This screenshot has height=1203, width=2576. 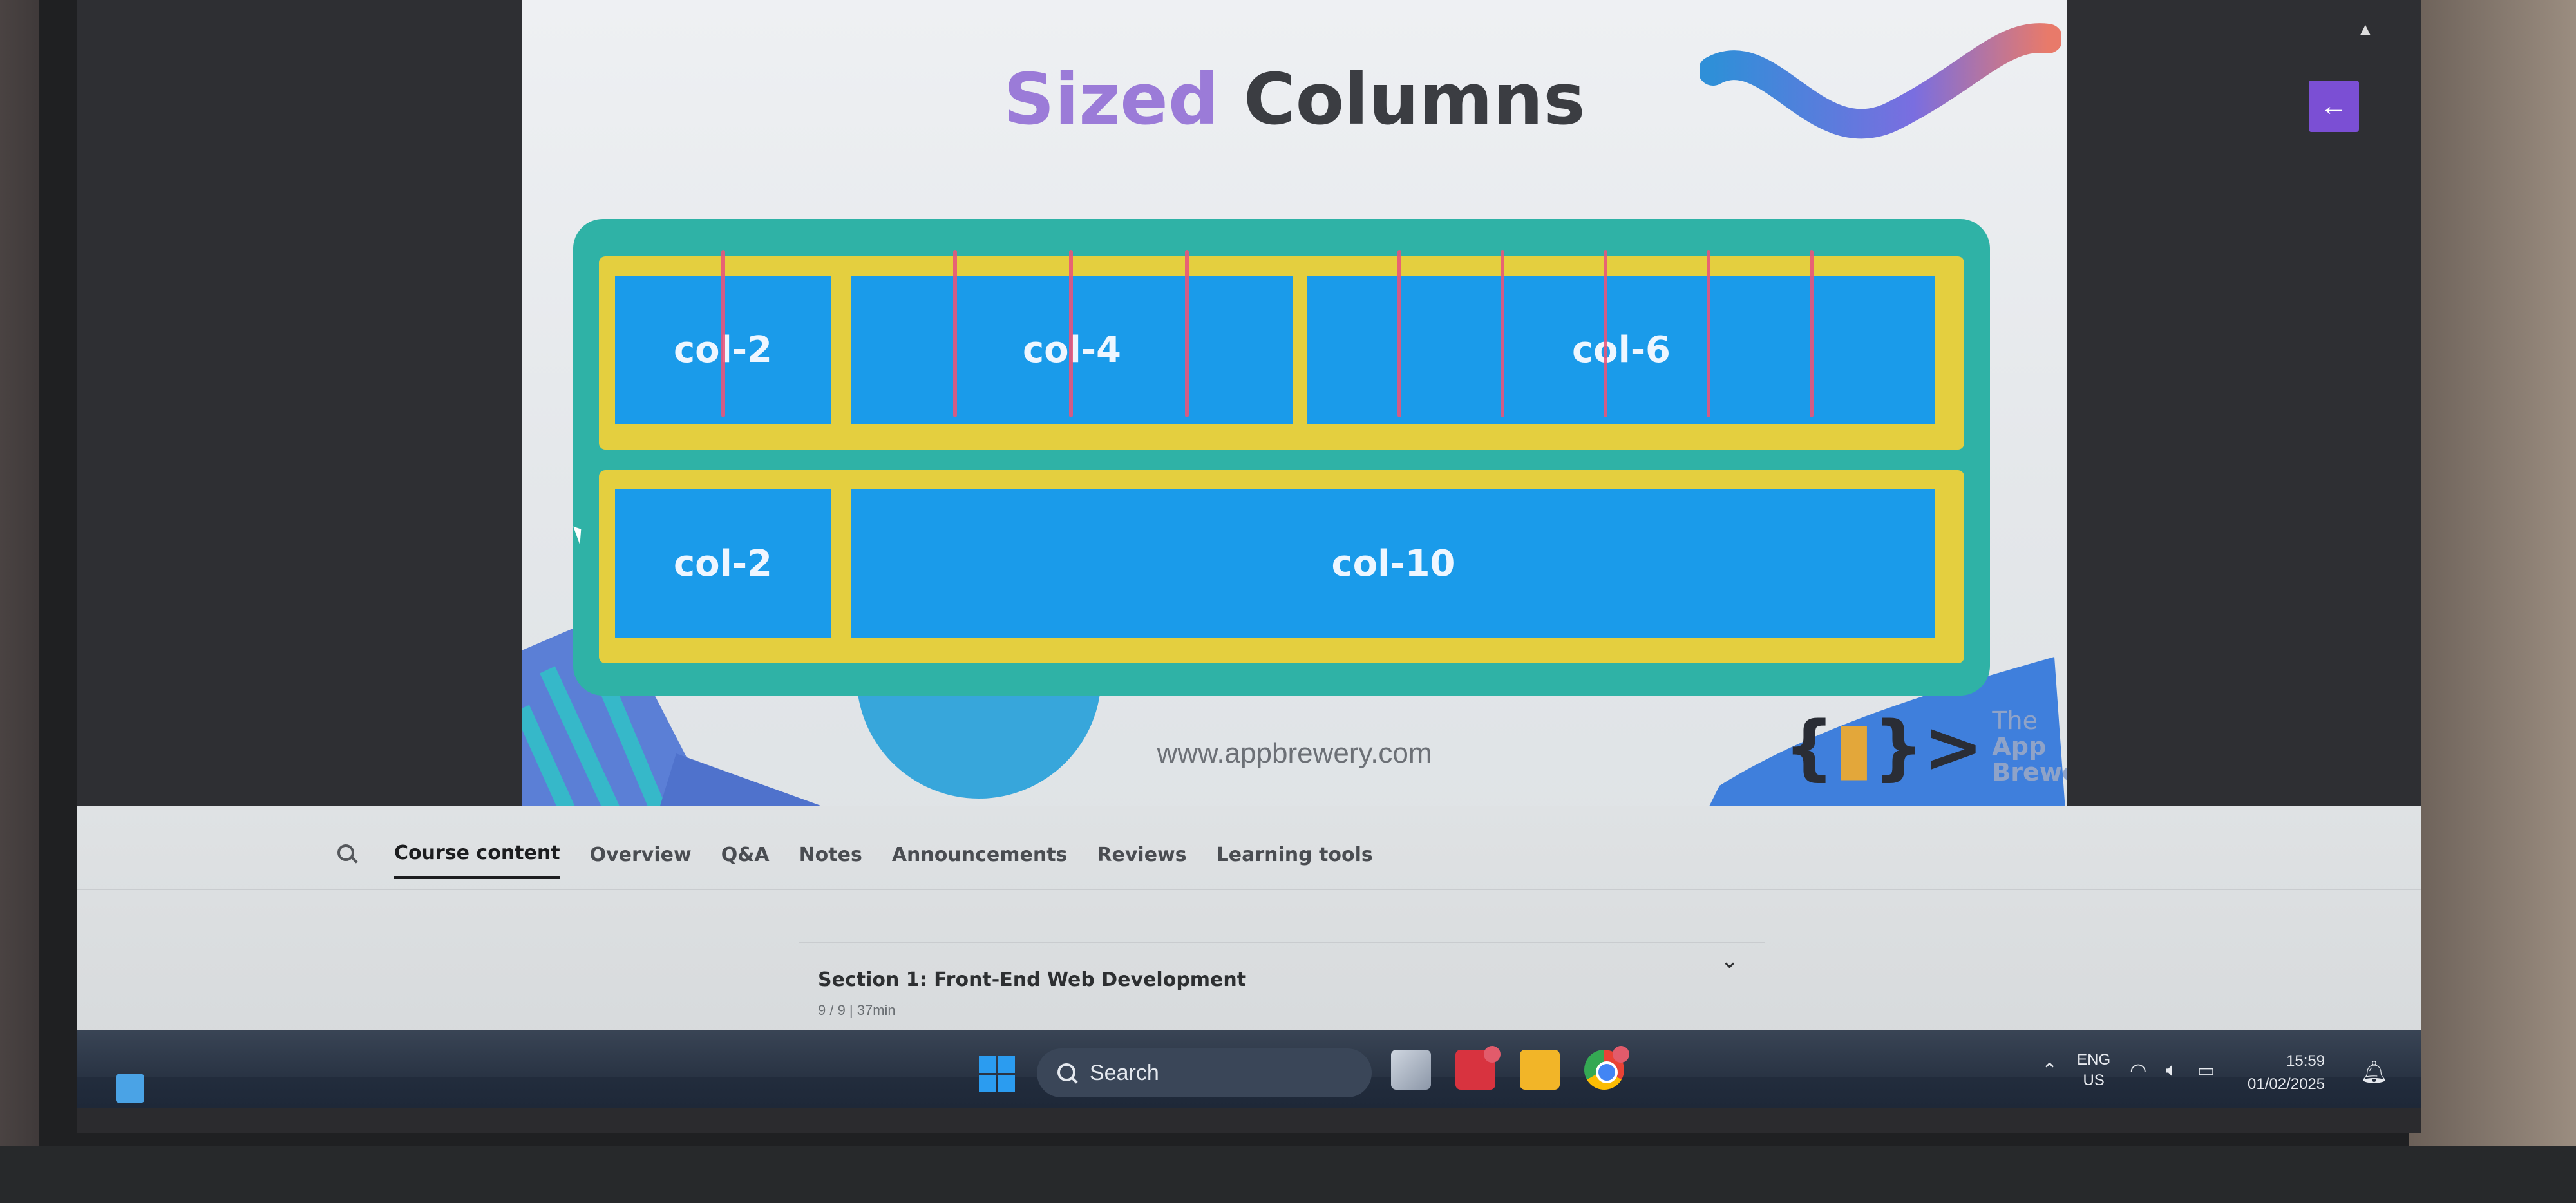 I want to click on taskbar-search-label: Search, so click(x=1125, y=1072).